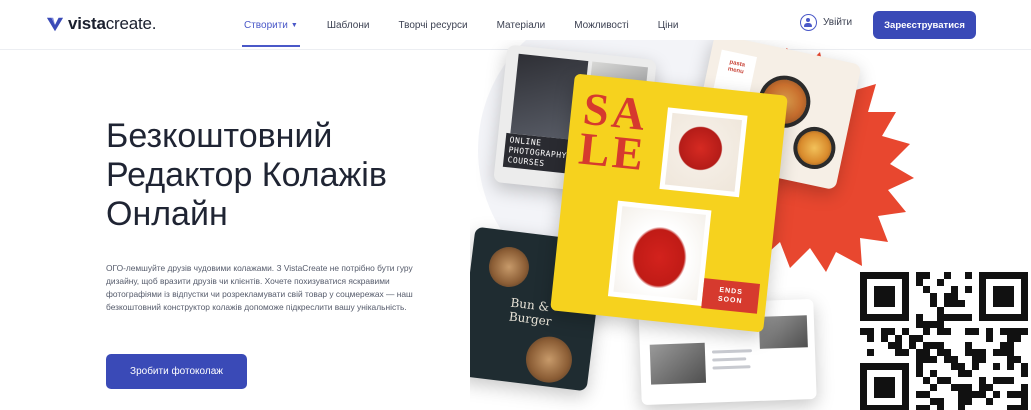 The width and height of the screenshot is (1031, 410). What do you see at coordinates (814, 148) in the screenshot?
I see `dish-image` at bounding box center [814, 148].